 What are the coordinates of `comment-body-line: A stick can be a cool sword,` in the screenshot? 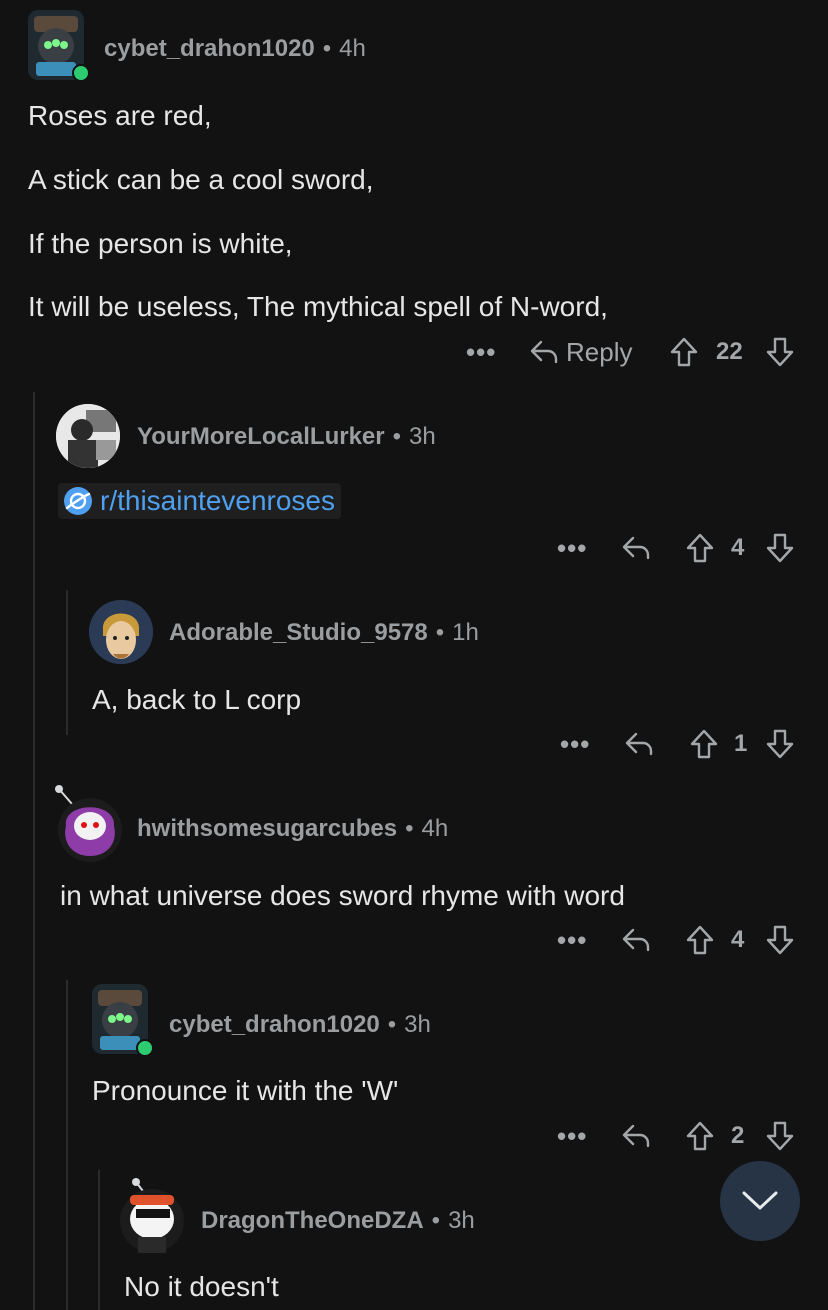 It's located at (201, 179).